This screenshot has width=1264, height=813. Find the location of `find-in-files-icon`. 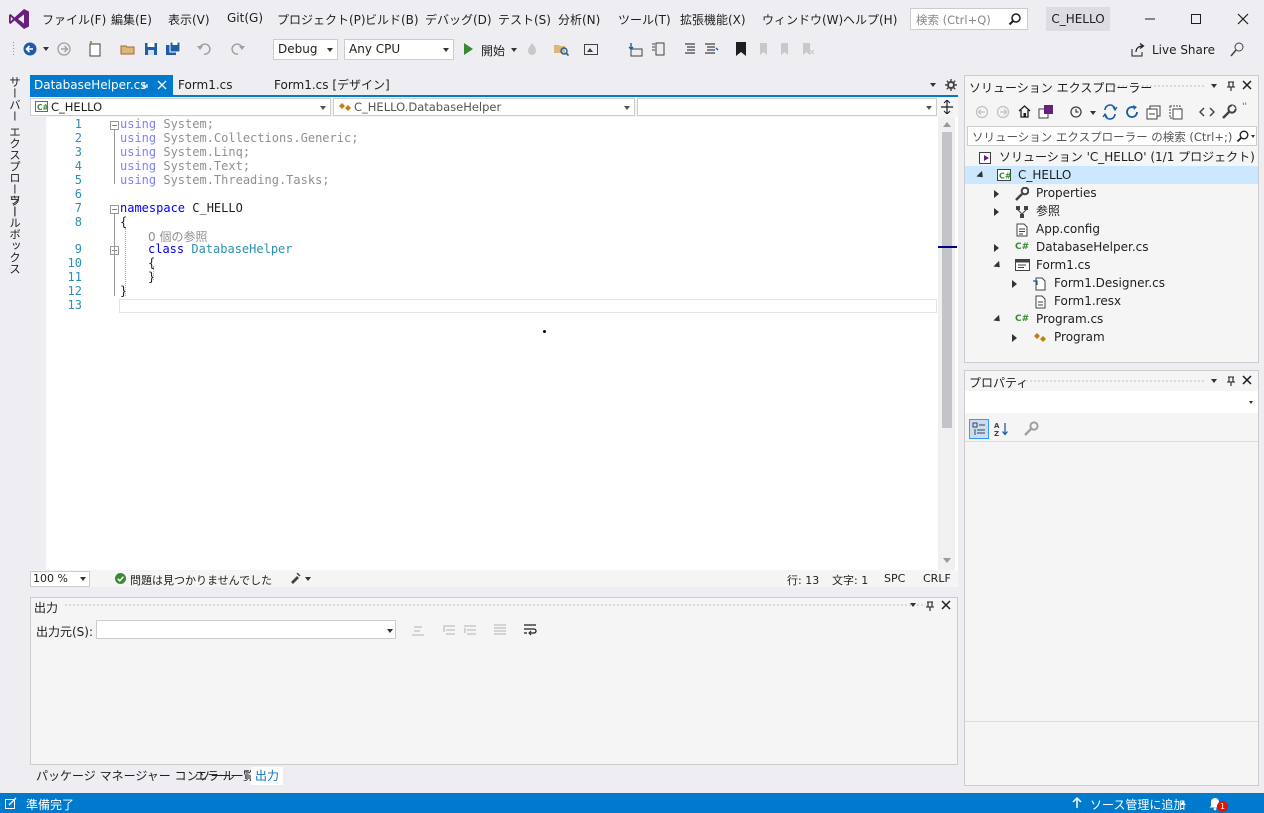

find-in-files-icon is located at coordinates (561, 49).